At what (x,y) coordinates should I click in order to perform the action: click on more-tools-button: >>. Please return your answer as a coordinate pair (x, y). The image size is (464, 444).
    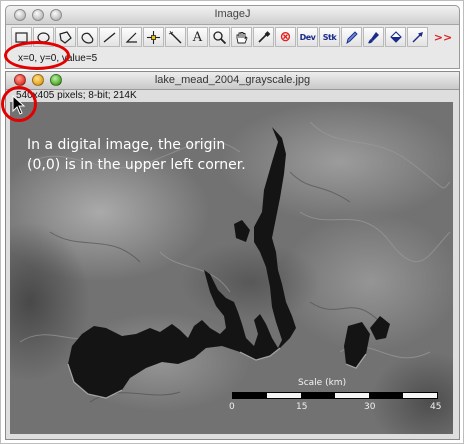
    Looking at the image, I should click on (443, 37).